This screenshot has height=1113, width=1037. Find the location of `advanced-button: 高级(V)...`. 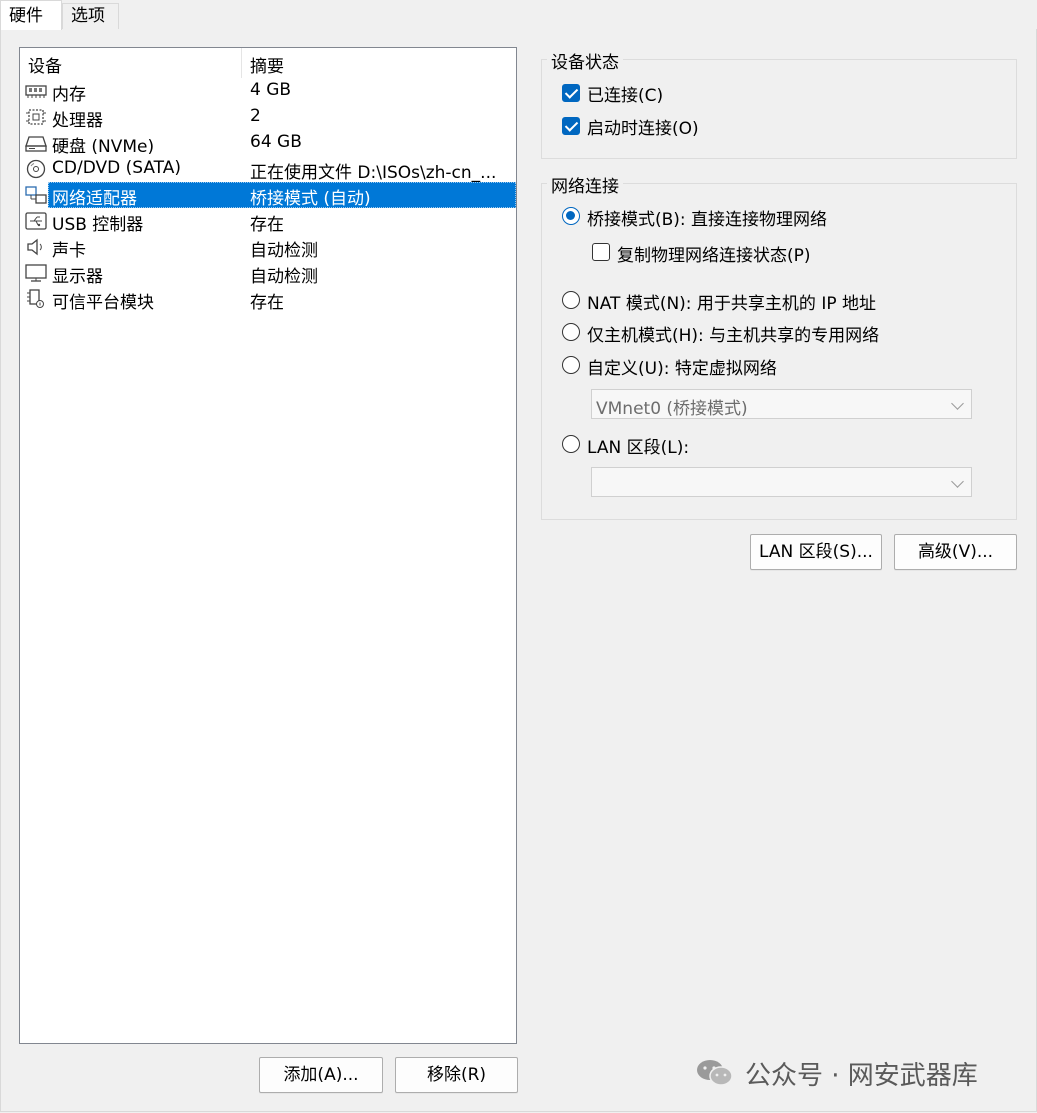

advanced-button: 高级(V)... is located at coordinates (955, 552).